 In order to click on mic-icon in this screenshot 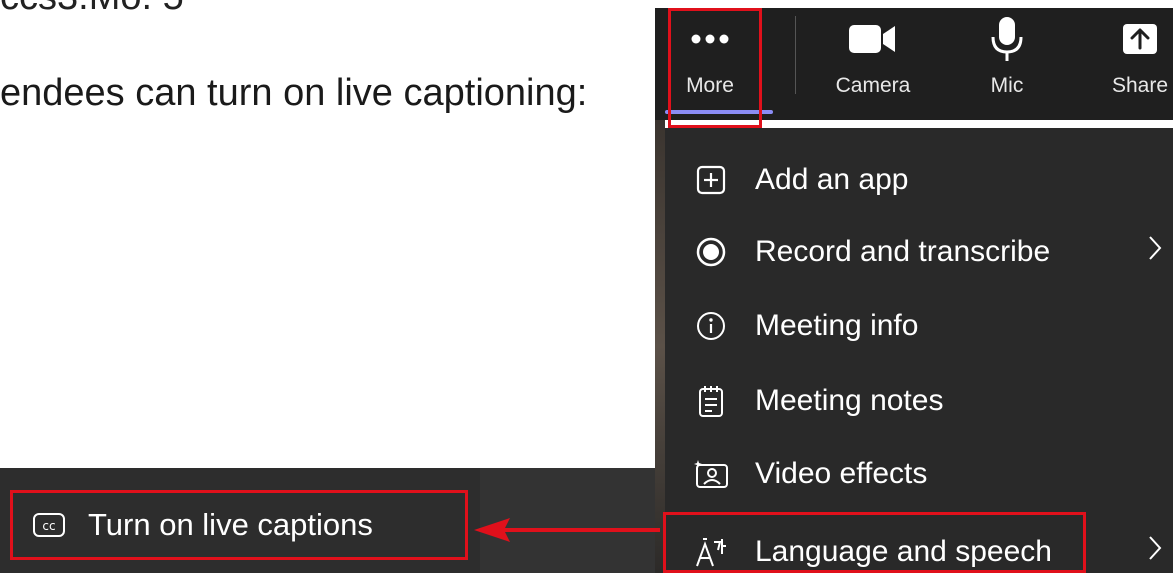, I will do `click(1007, 39)`.